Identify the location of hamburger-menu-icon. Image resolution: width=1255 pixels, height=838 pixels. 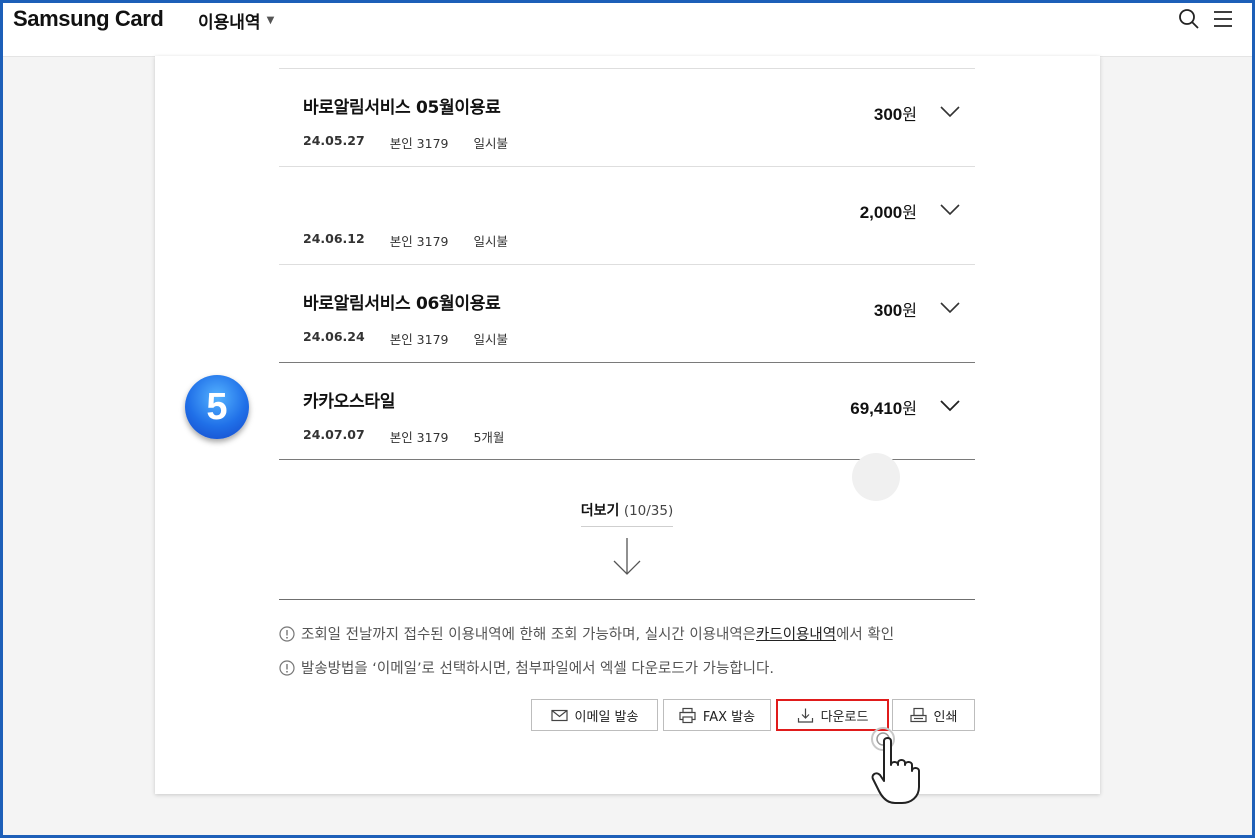
(1223, 19).